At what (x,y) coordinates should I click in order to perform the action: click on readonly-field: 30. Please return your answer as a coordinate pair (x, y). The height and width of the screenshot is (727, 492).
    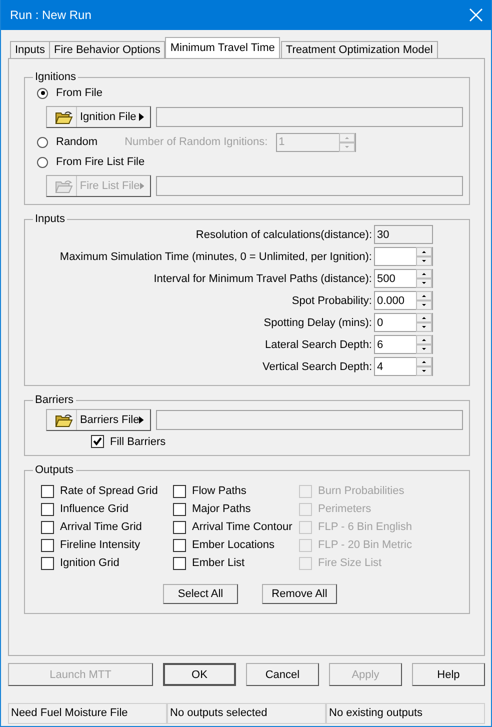
    Looking at the image, I should click on (403, 234).